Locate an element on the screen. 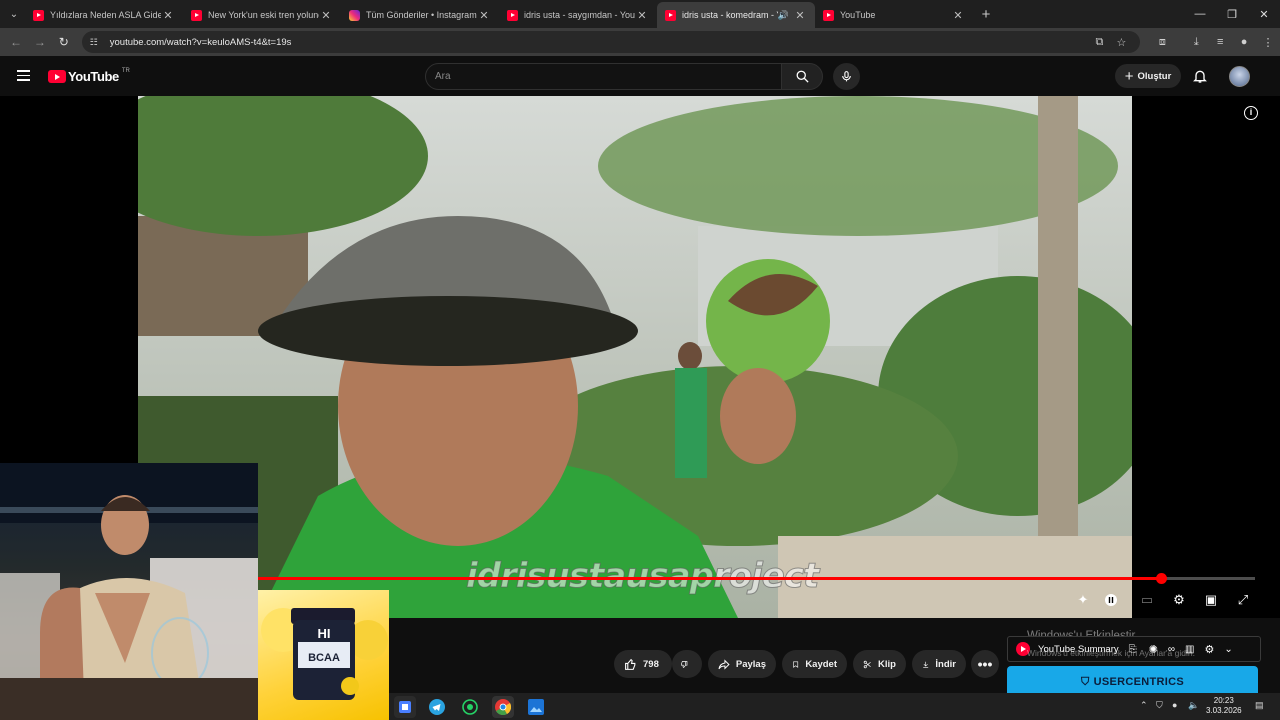 The height and width of the screenshot is (720, 1280). create-button: + Oluştur is located at coordinates (1148, 76).